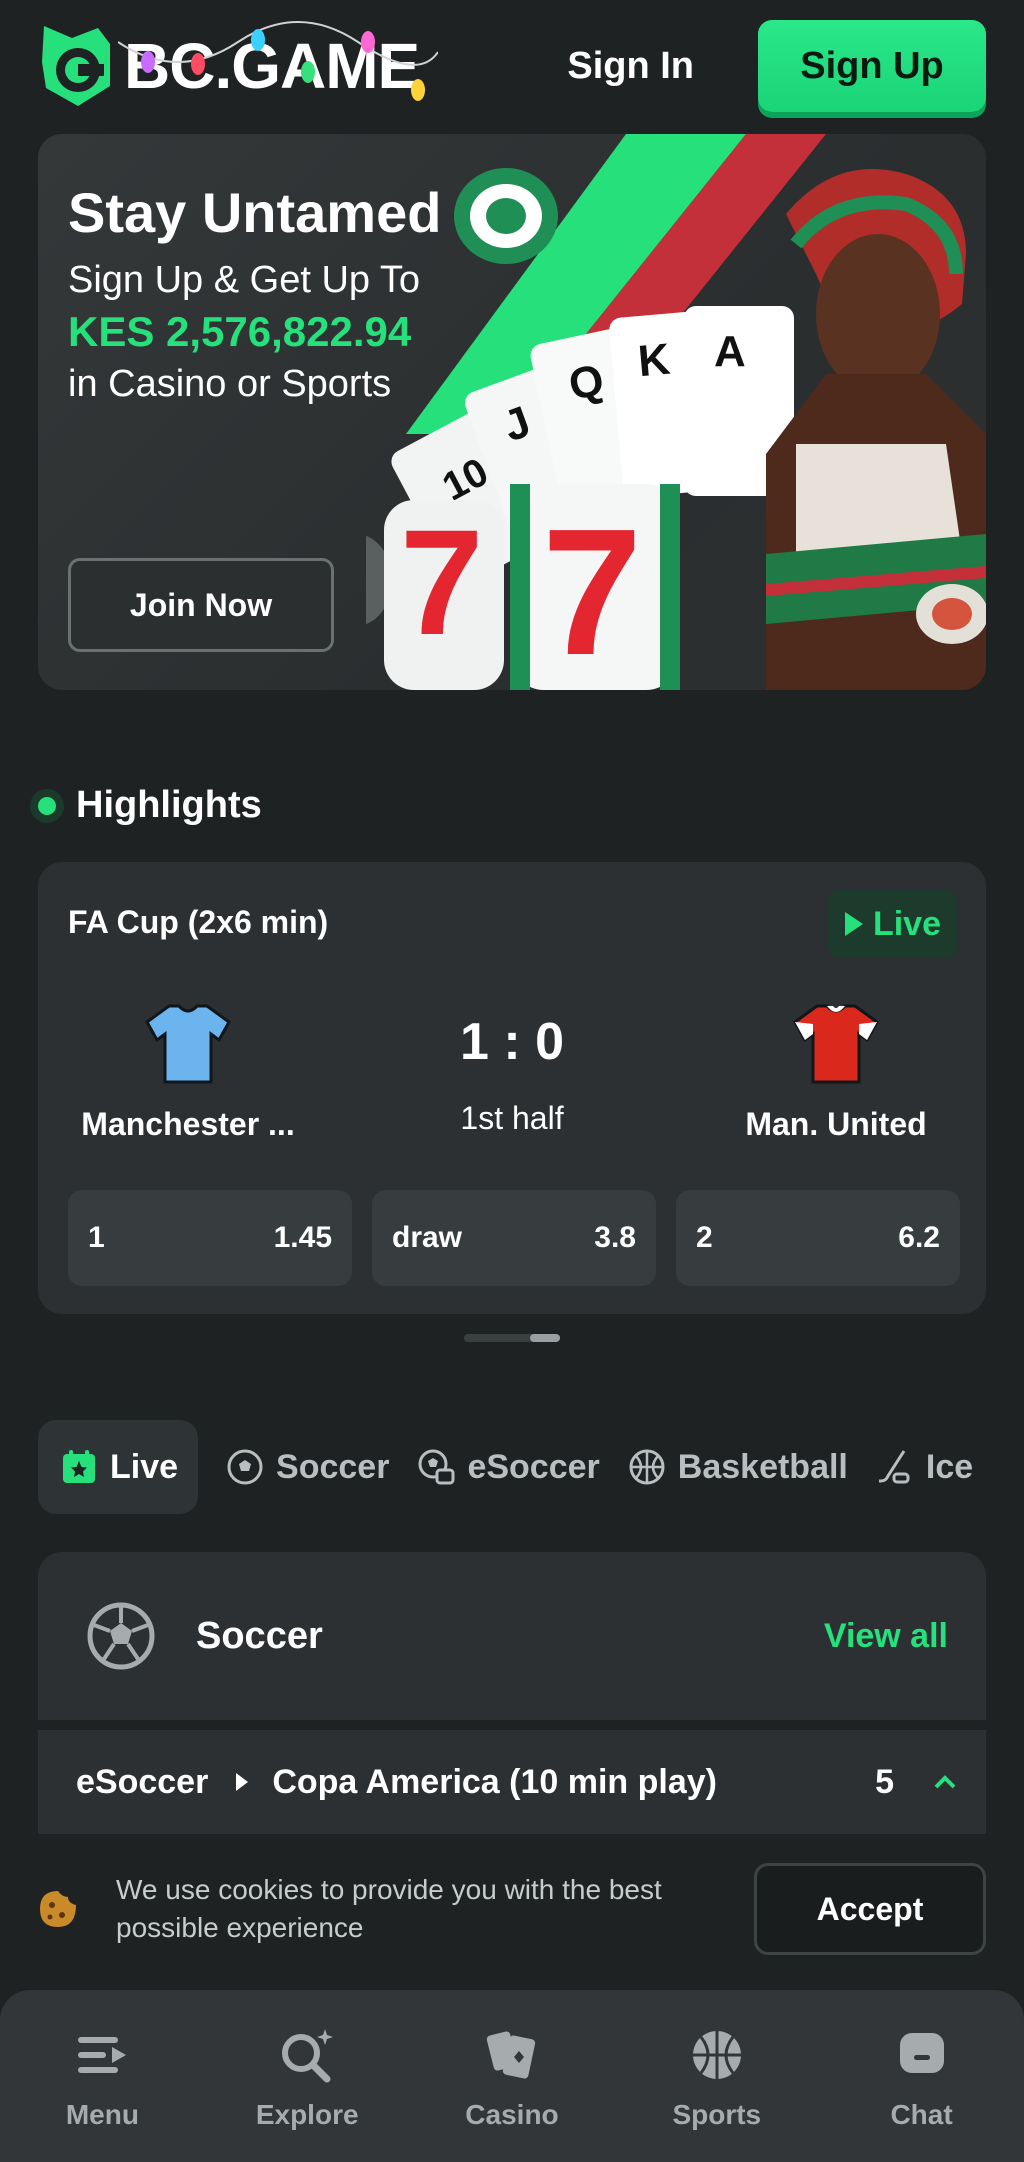  Describe the element at coordinates (818, 1238) in the screenshot. I see `odds-away-button: 2 6.2` at that location.